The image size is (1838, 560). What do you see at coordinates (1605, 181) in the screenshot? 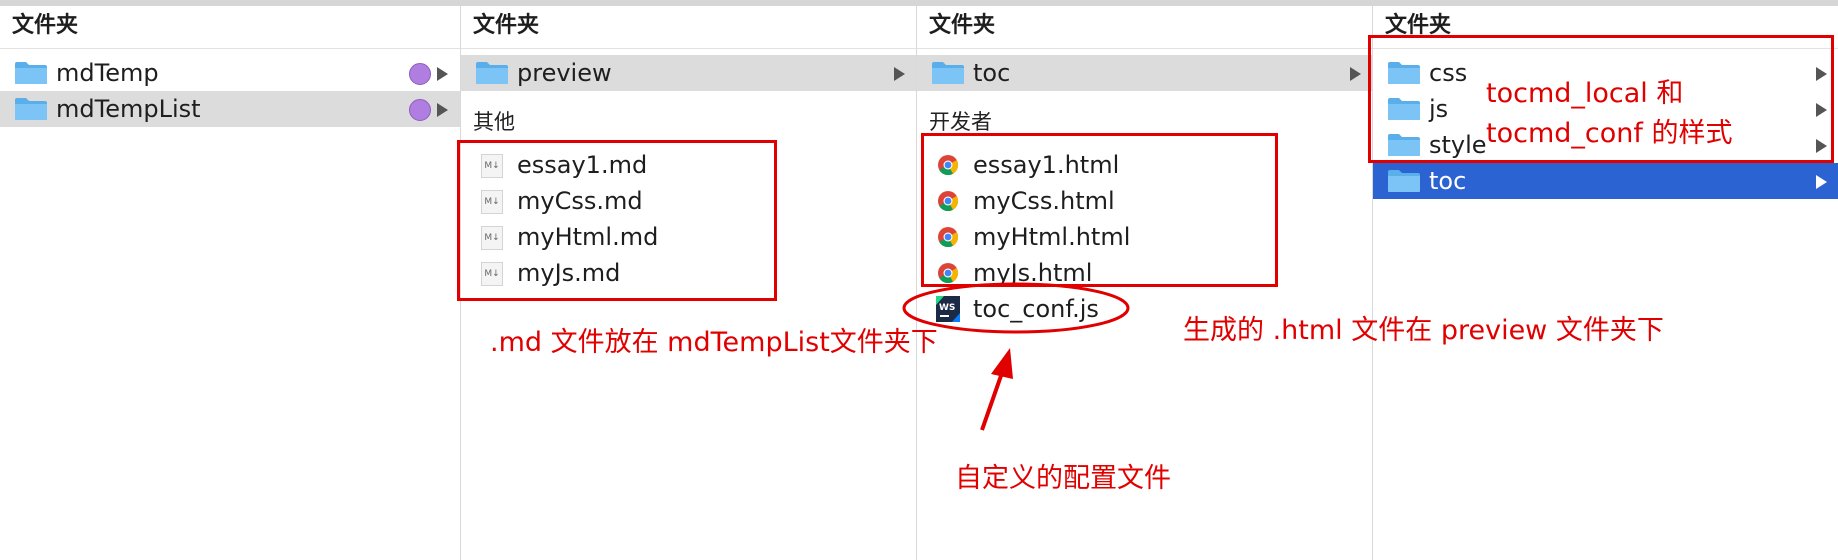
I see `folder-row-toc-selected: toc` at bounding box center [1605, 181].